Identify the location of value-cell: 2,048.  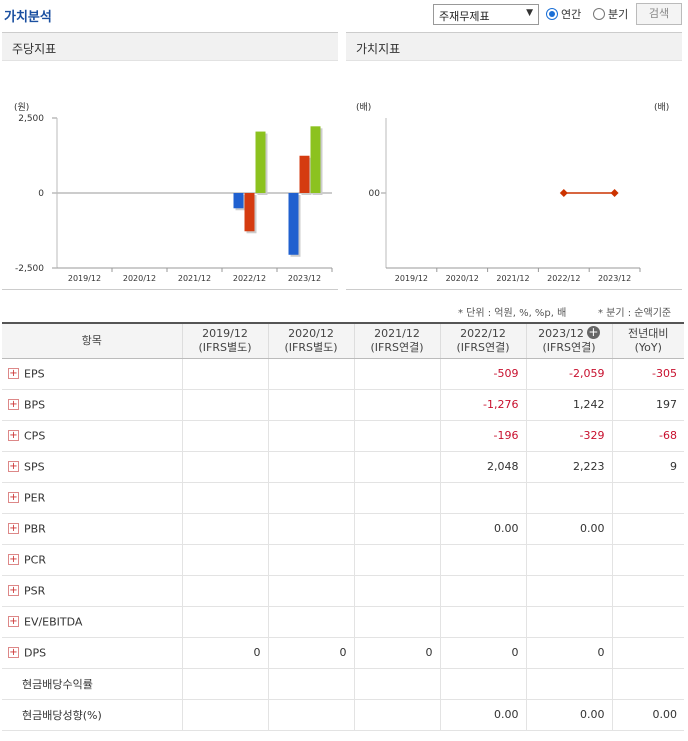
(482, 467).